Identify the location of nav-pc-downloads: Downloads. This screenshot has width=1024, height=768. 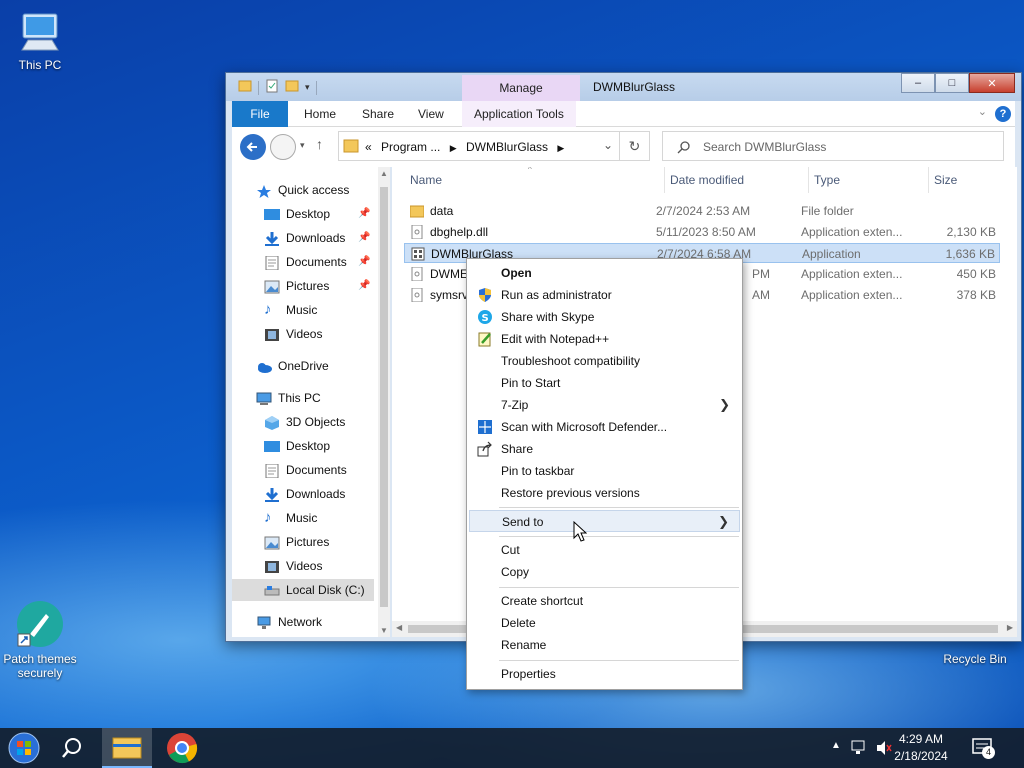
(303, 494).